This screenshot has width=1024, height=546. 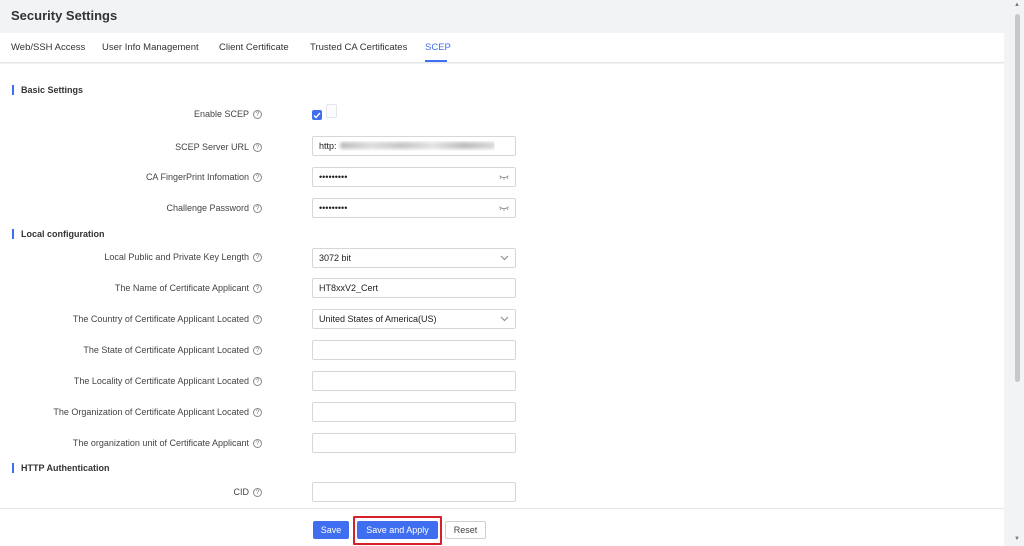 I want to click on highlight-annotation, so click(x=397, y=530).